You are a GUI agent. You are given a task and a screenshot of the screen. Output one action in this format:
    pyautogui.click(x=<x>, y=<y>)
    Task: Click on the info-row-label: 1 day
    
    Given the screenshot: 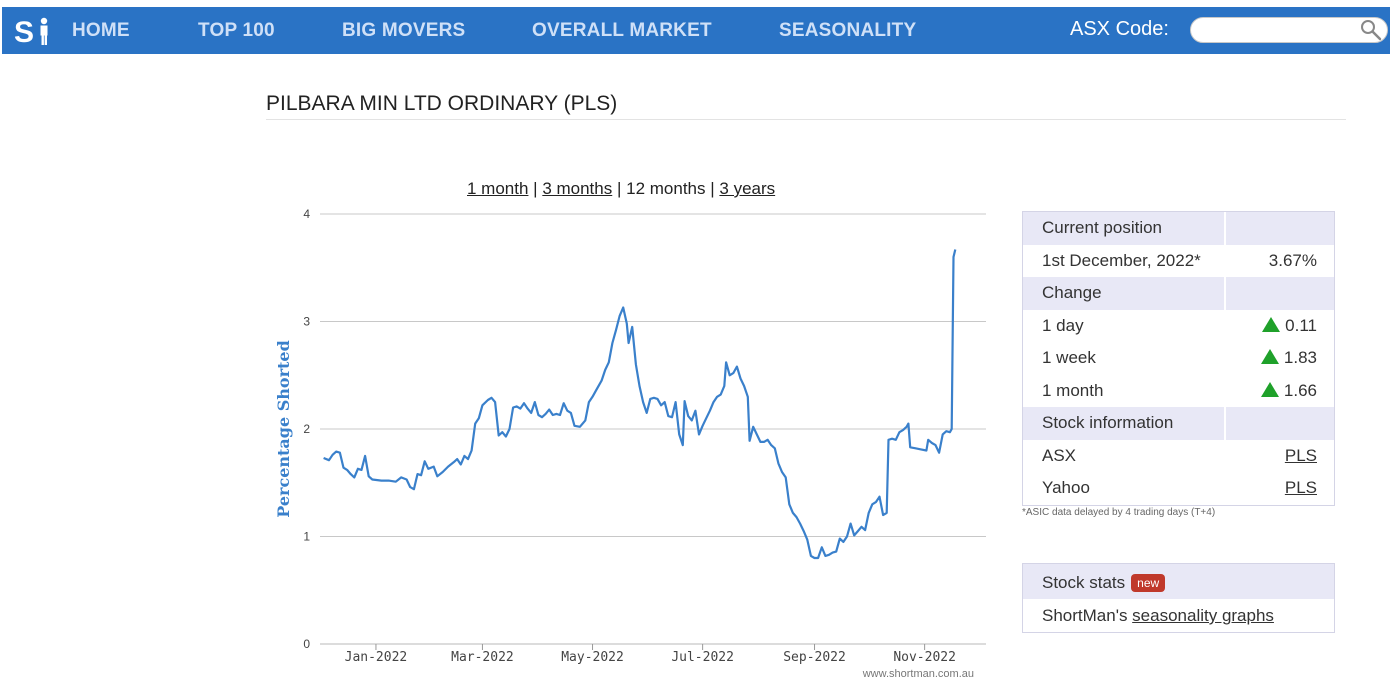 What is the action you would take?
    pyautogui.click(x=1063, y=325)
    